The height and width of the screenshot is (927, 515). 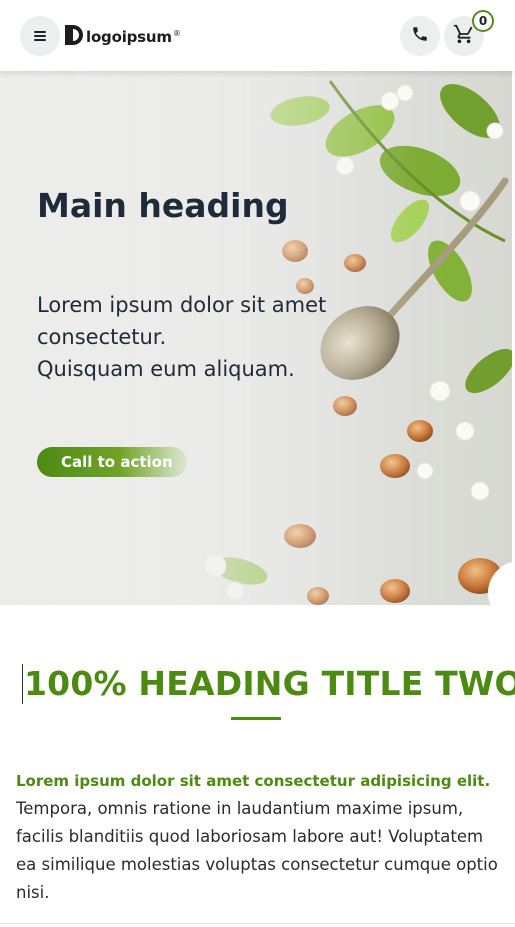 What do you see at coordinates (166, 369) in the screenshot?
I see `hero-text-line-2: Quisquam eum aliquam.` at bounding box center [166, 369].